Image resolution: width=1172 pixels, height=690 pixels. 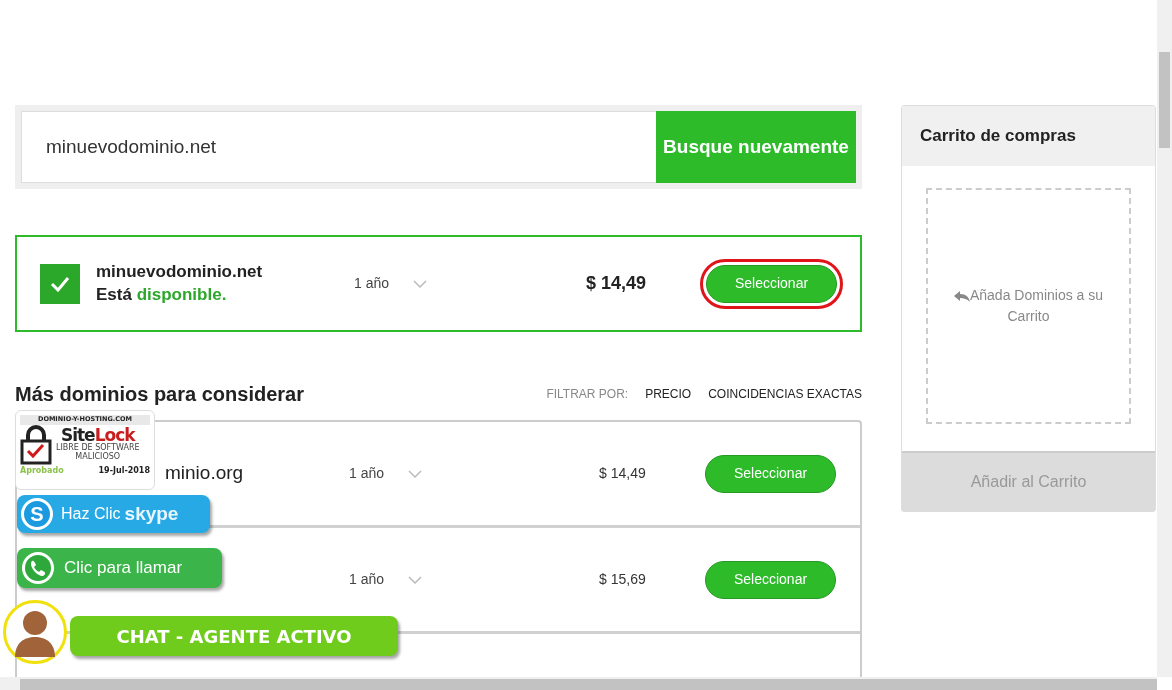 I want to click on approved-label: Aprobado, so click(x=42, y=470).